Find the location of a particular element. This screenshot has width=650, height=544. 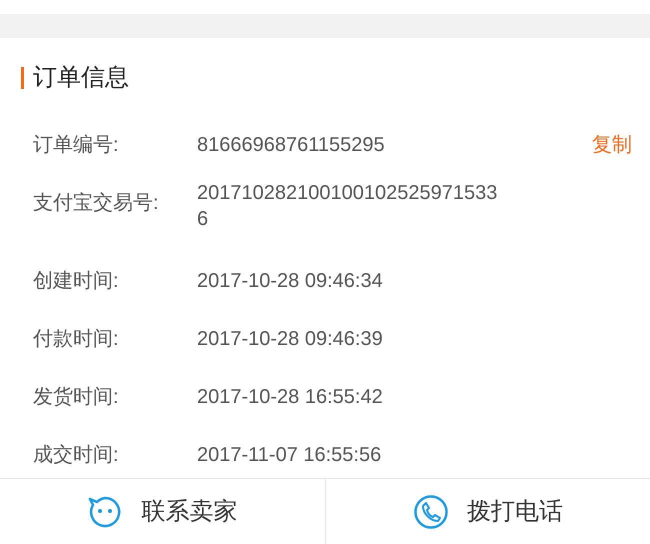

field-label: 发货时间: is located at coordinates (76, 397).